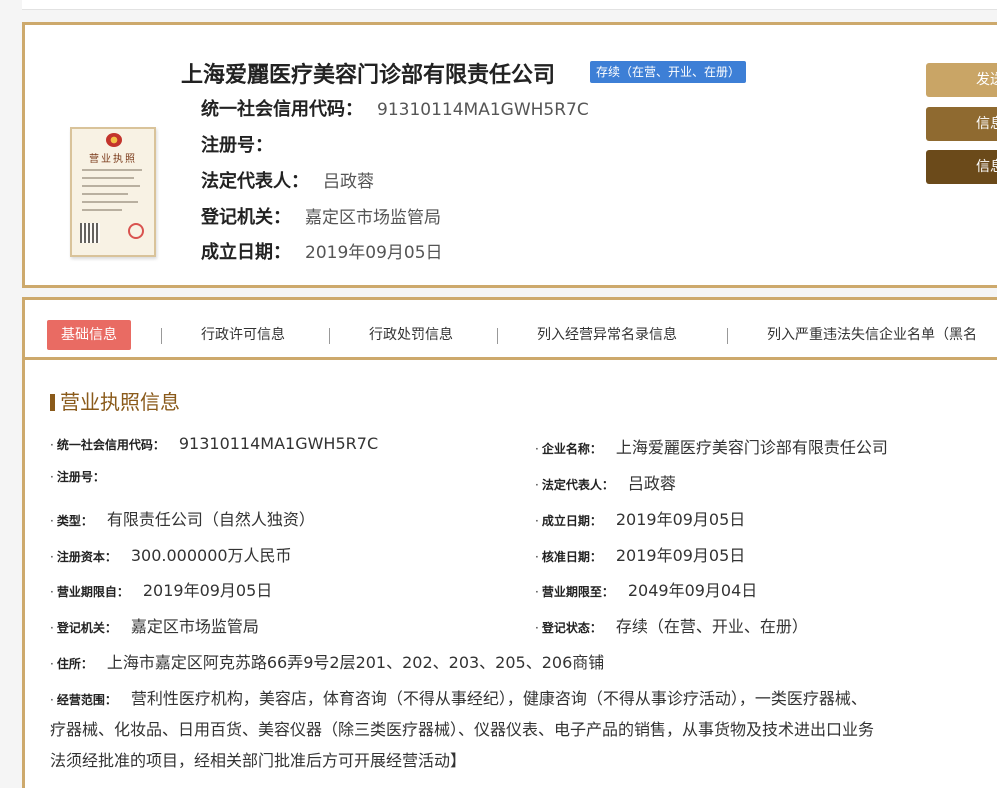  I want to click on field-est-date: · 成立日期： 2019年09月05日, so click(640, 519).